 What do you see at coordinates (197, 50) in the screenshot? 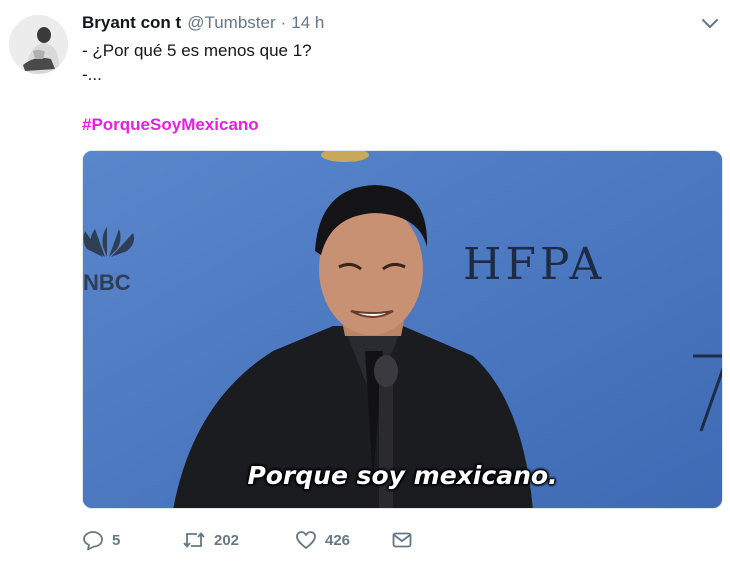
I see `tweet-text-line-1: - ¿Por qué 5 es menos que 1?` at bounding box center [197, 50].